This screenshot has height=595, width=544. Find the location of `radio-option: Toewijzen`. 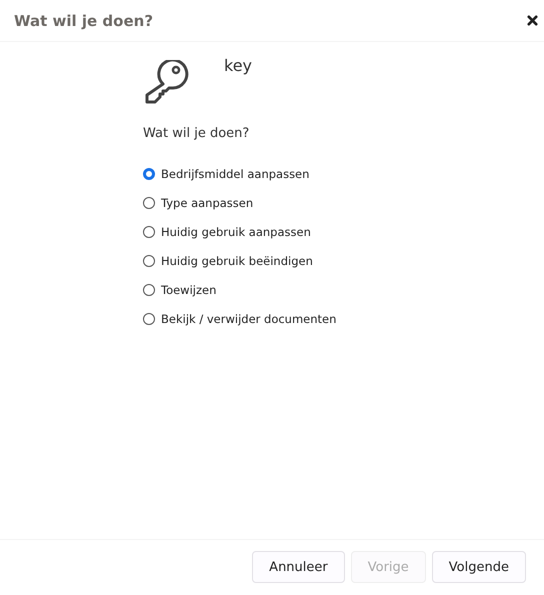

radio-option: Toewijzen is located at coordinates (179, 289).